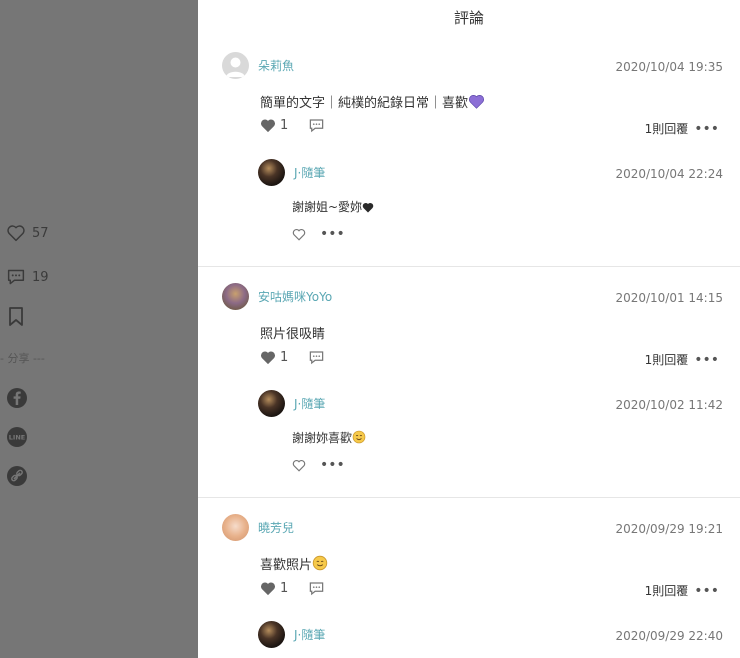 The height and width of the screenshot is (658, 740). Describe the element at coordinates (477, 102) in the screenshot. I see `purple-heart-icon` at that location.